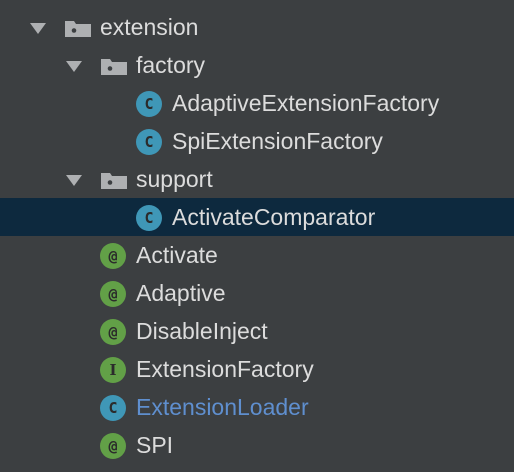 The height and width of the screenshot is (472, 514). Describe the element at coordinates (174, 179) in the screenshot. I see `tree-item-label: support` at that location.